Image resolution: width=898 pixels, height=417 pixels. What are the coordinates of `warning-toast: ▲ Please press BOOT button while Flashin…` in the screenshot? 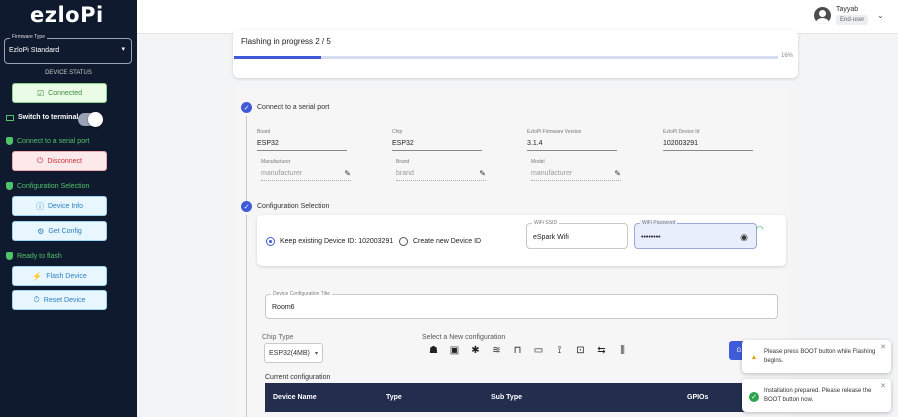 It's located at (816, 356).